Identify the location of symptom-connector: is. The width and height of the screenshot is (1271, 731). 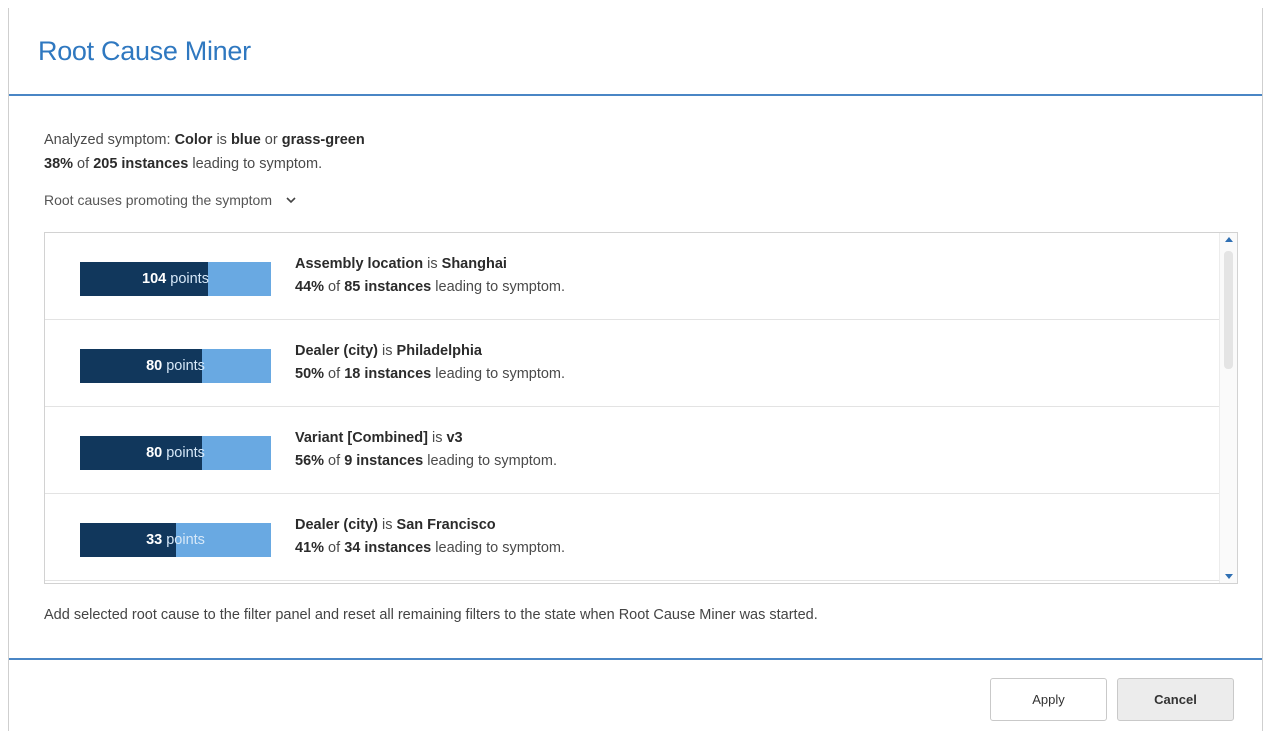
(221, 140).